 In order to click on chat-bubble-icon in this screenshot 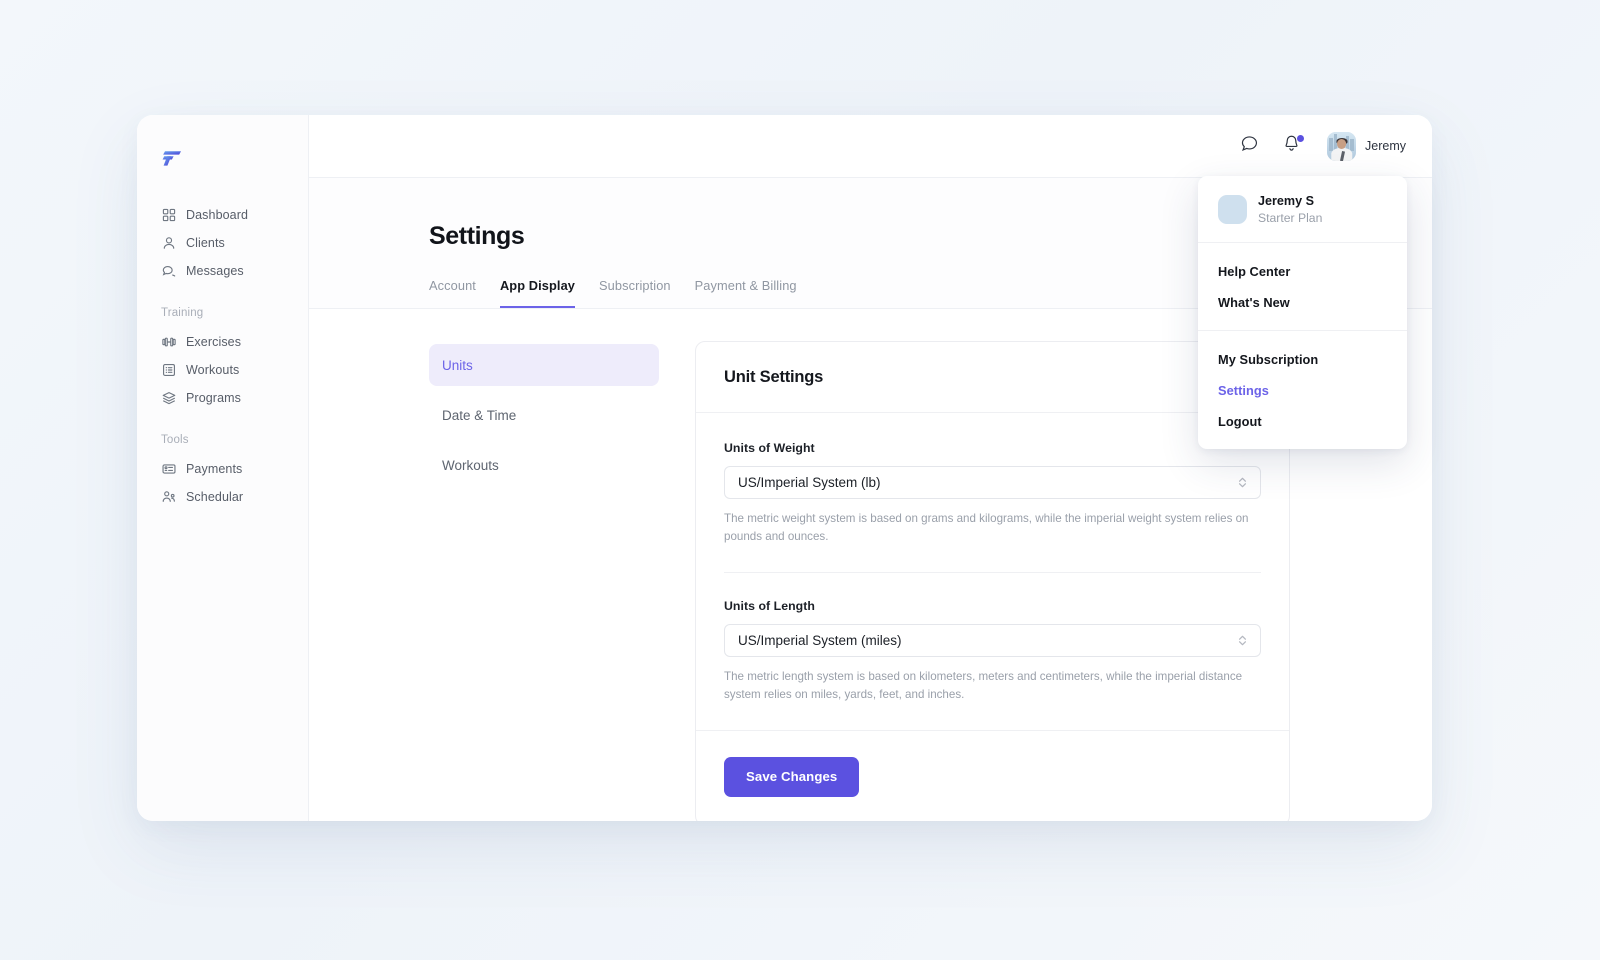, I will do `click(1249, 146)`.